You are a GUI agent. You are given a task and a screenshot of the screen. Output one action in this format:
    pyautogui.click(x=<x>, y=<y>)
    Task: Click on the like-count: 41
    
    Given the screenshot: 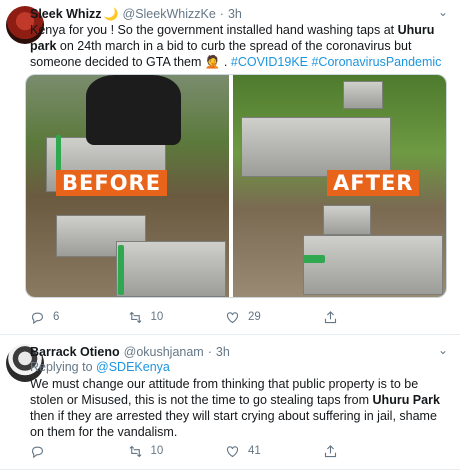 What is the action you would take?
    pyautogui.click(x=254, y=451)
    